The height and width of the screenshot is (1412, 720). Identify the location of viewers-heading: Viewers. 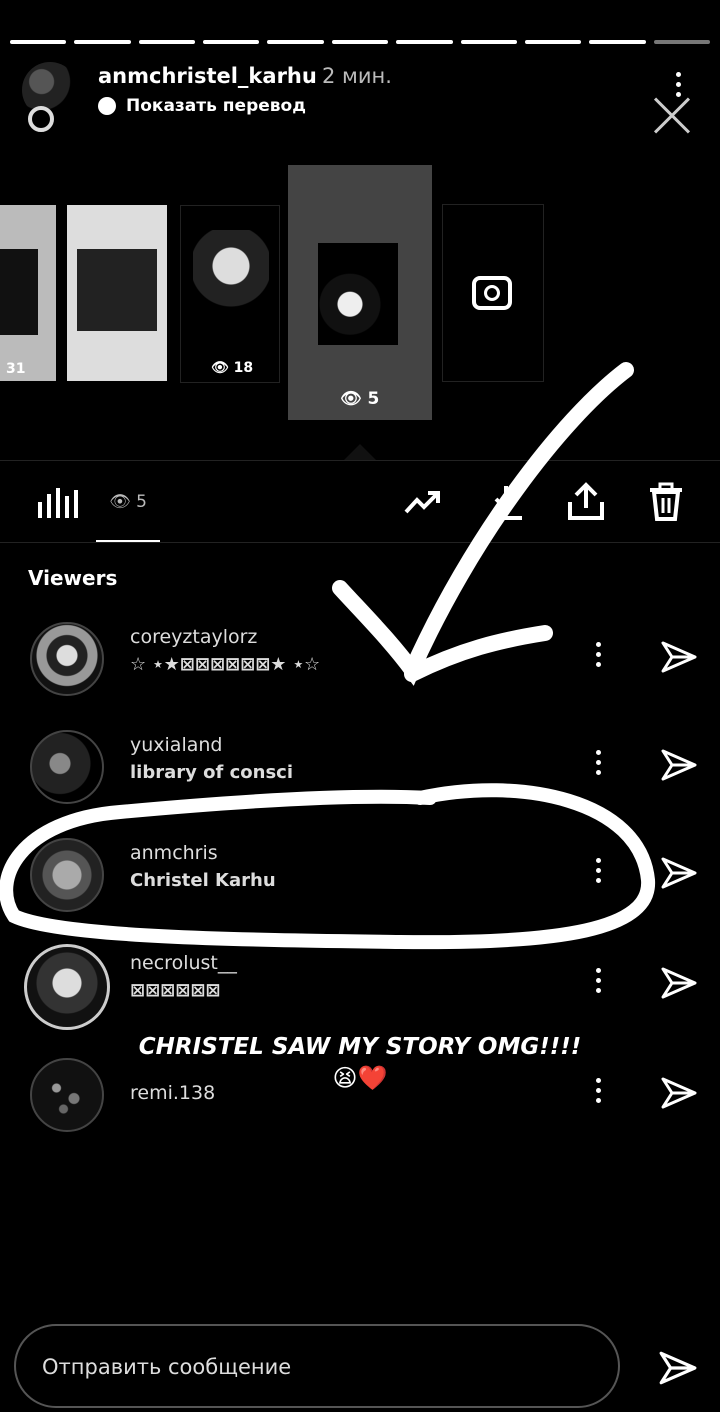
(73, 578).